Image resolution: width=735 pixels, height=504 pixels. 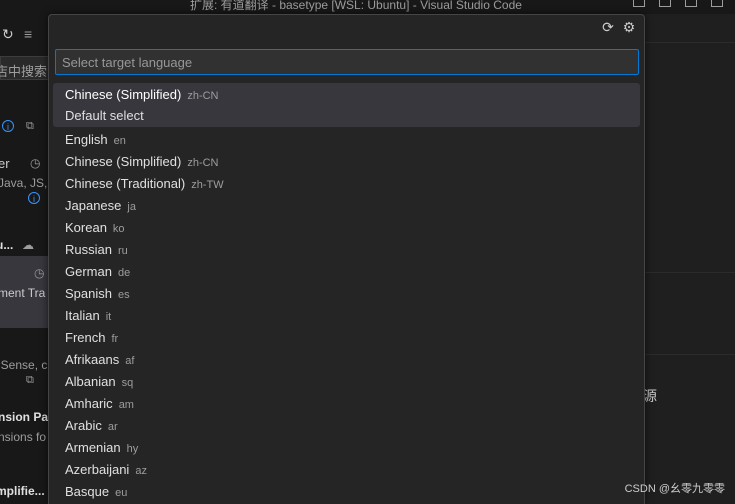 What do you see at coordinates (346, 448) in the screenshot?
I see `language-option: Armenian hy` at bounding box center [346, 448].